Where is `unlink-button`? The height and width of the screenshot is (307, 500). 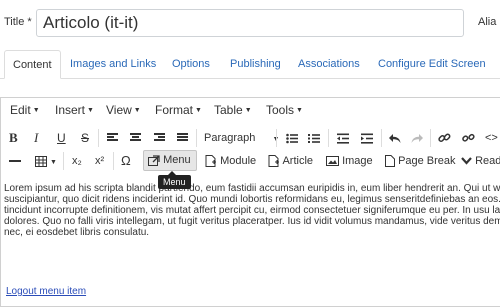 unlink-button is located at coordinates (468, 138).